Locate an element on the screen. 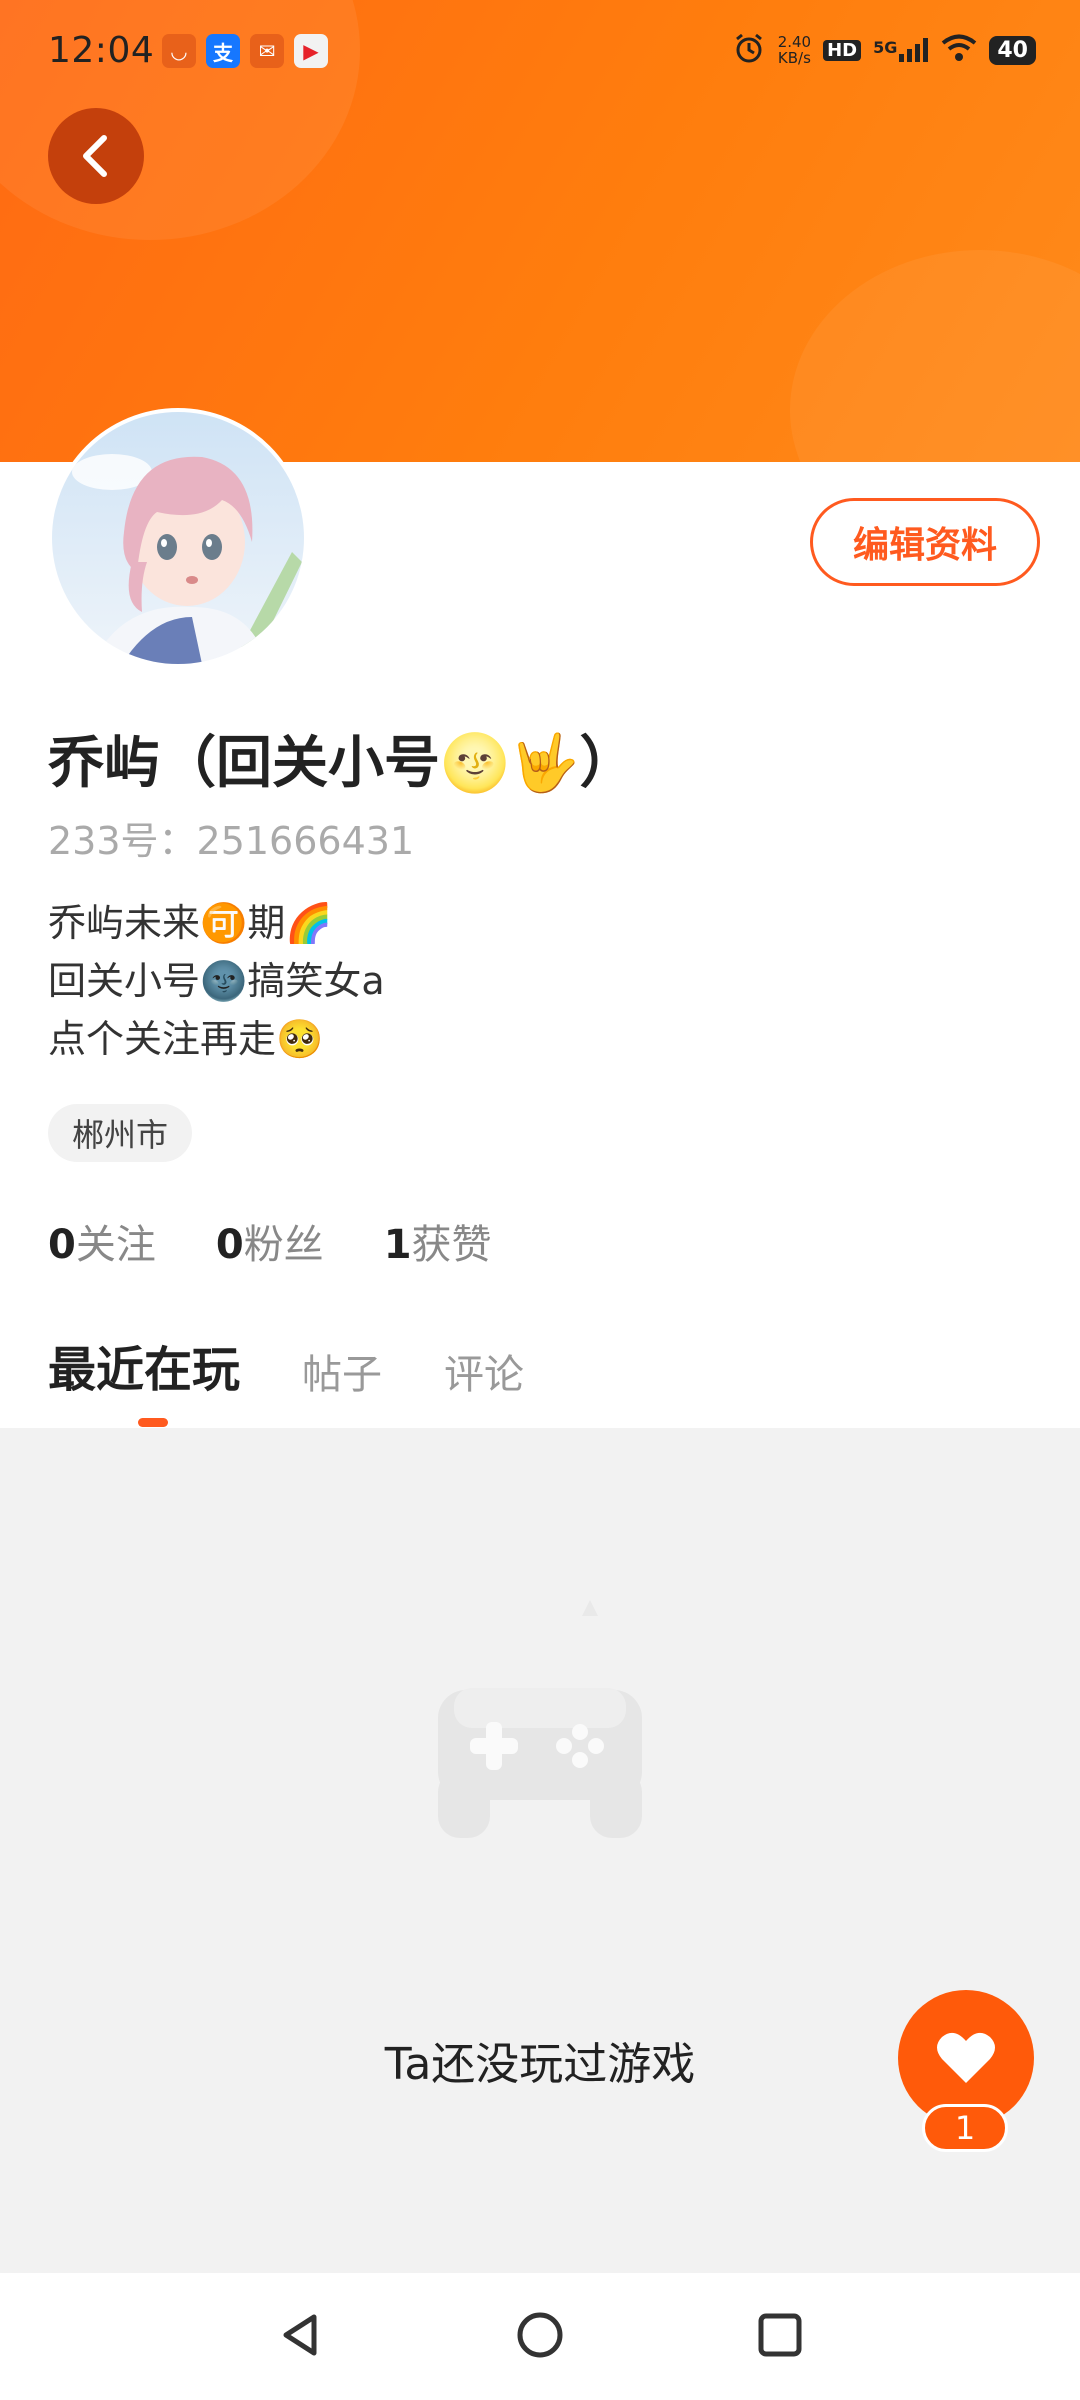 The height and width of the screenshot is (2400, 1080). fans-count: 0 is located at coordinates (229, 1245).